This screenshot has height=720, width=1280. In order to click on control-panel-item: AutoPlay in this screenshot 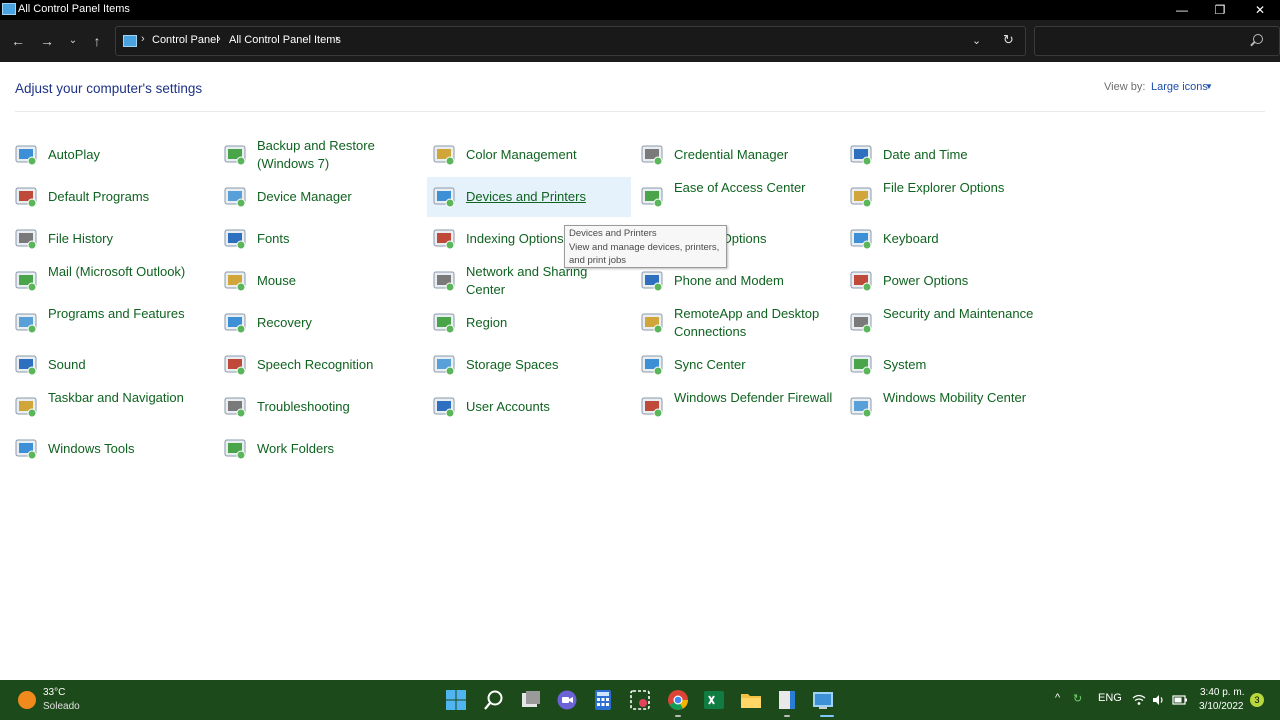, I will do `click(111, 155)`.